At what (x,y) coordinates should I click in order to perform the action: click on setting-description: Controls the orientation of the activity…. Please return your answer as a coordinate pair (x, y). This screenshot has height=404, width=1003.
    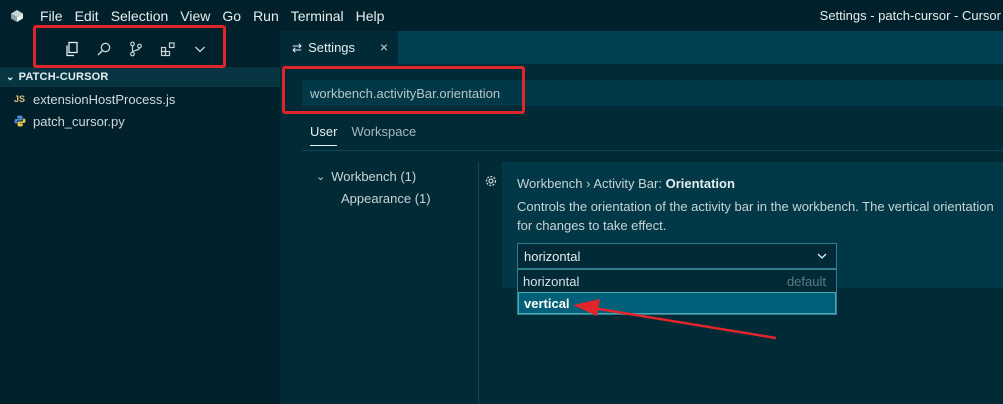
    Looking at the image, I should click on (760, 216).